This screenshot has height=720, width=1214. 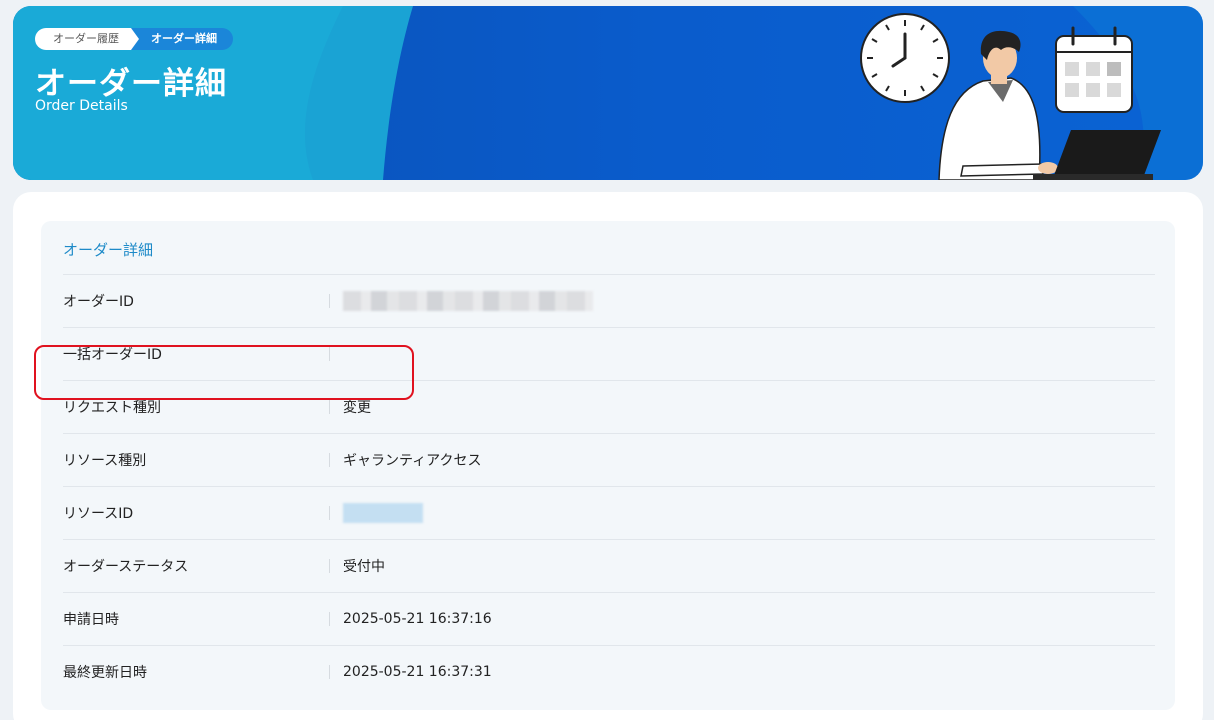 What do you see at coordinates (609, 671) in the screenshot?
I see `row-updated-at: 最終更新日時 2025-05-21 16:37:31` at bounding box center [609, 671].